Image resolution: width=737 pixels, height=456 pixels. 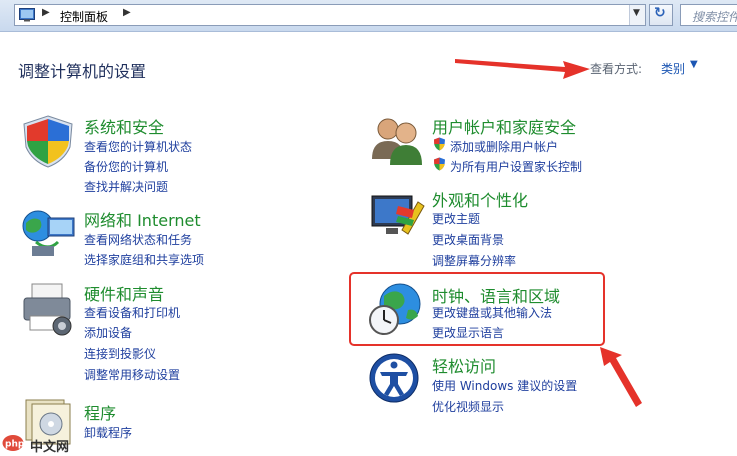 What do you see at coordinates (132, 374) in the screenshot?
I see `link-mobility-settings: 调整常用移动设置` at bounding box center [132, 374].